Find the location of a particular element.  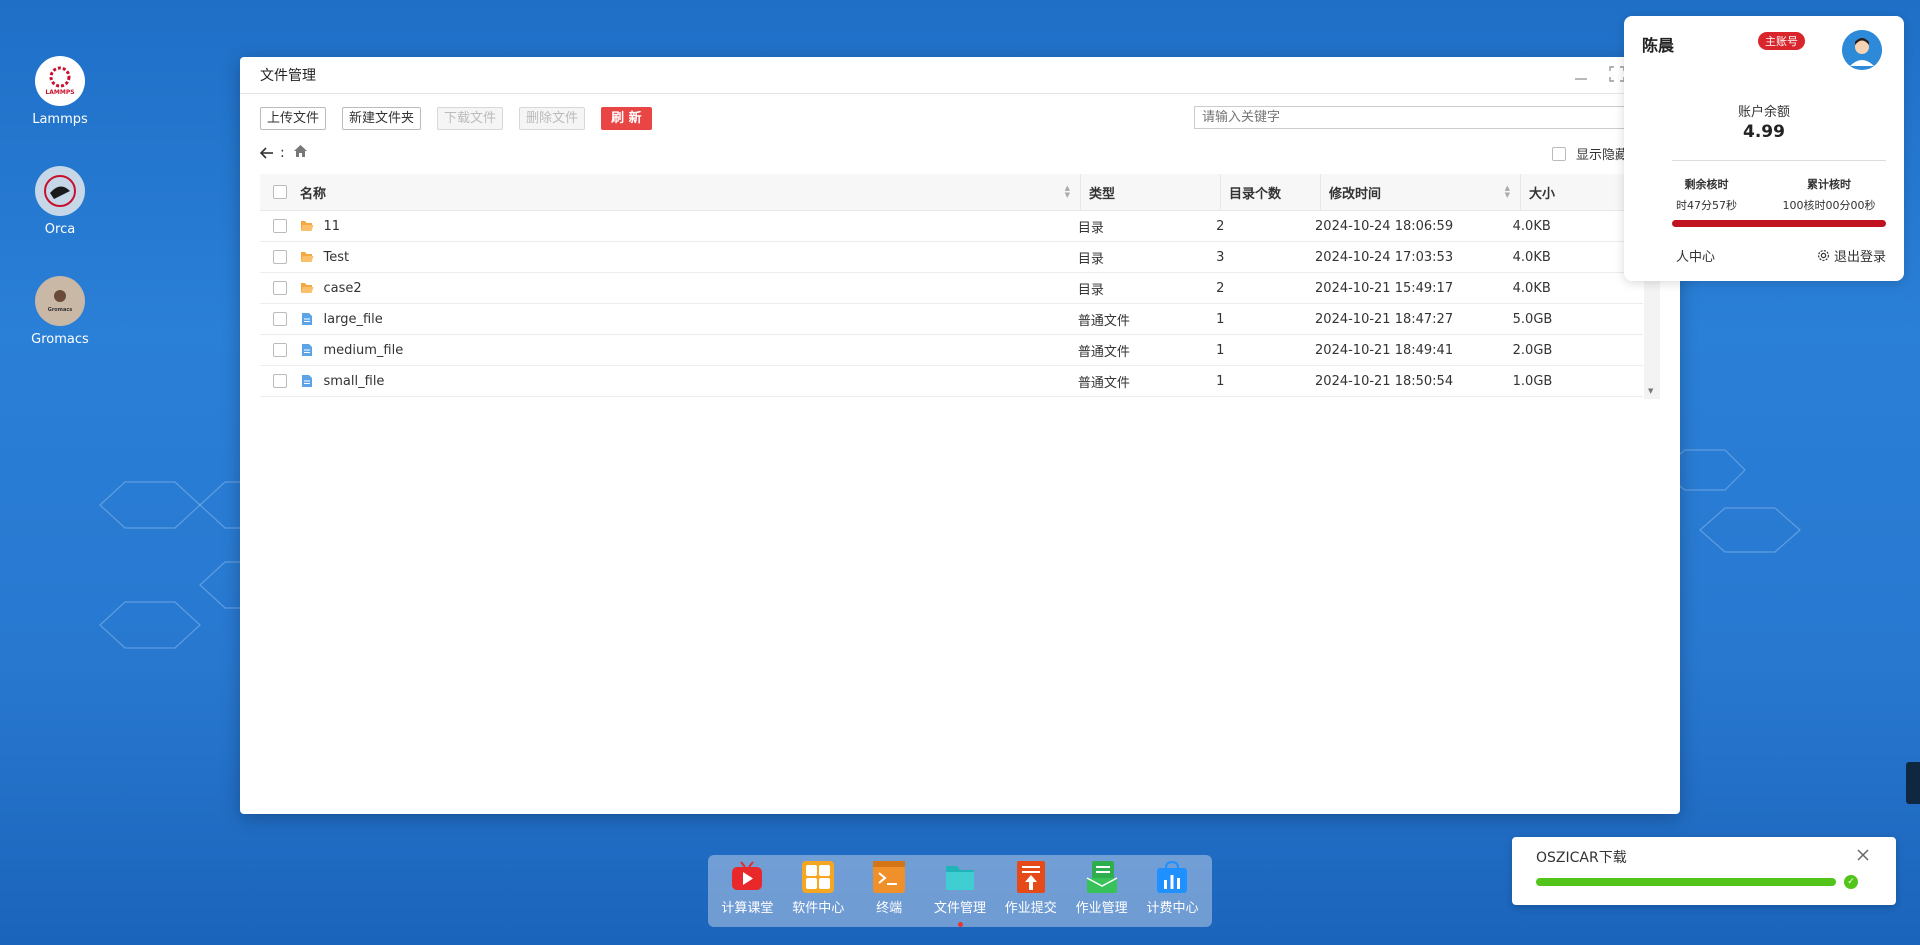

table-row: medium_file 普通文件 1 2024-10-21 18:49:41 2.0GB is located at coordinates (951, 350).